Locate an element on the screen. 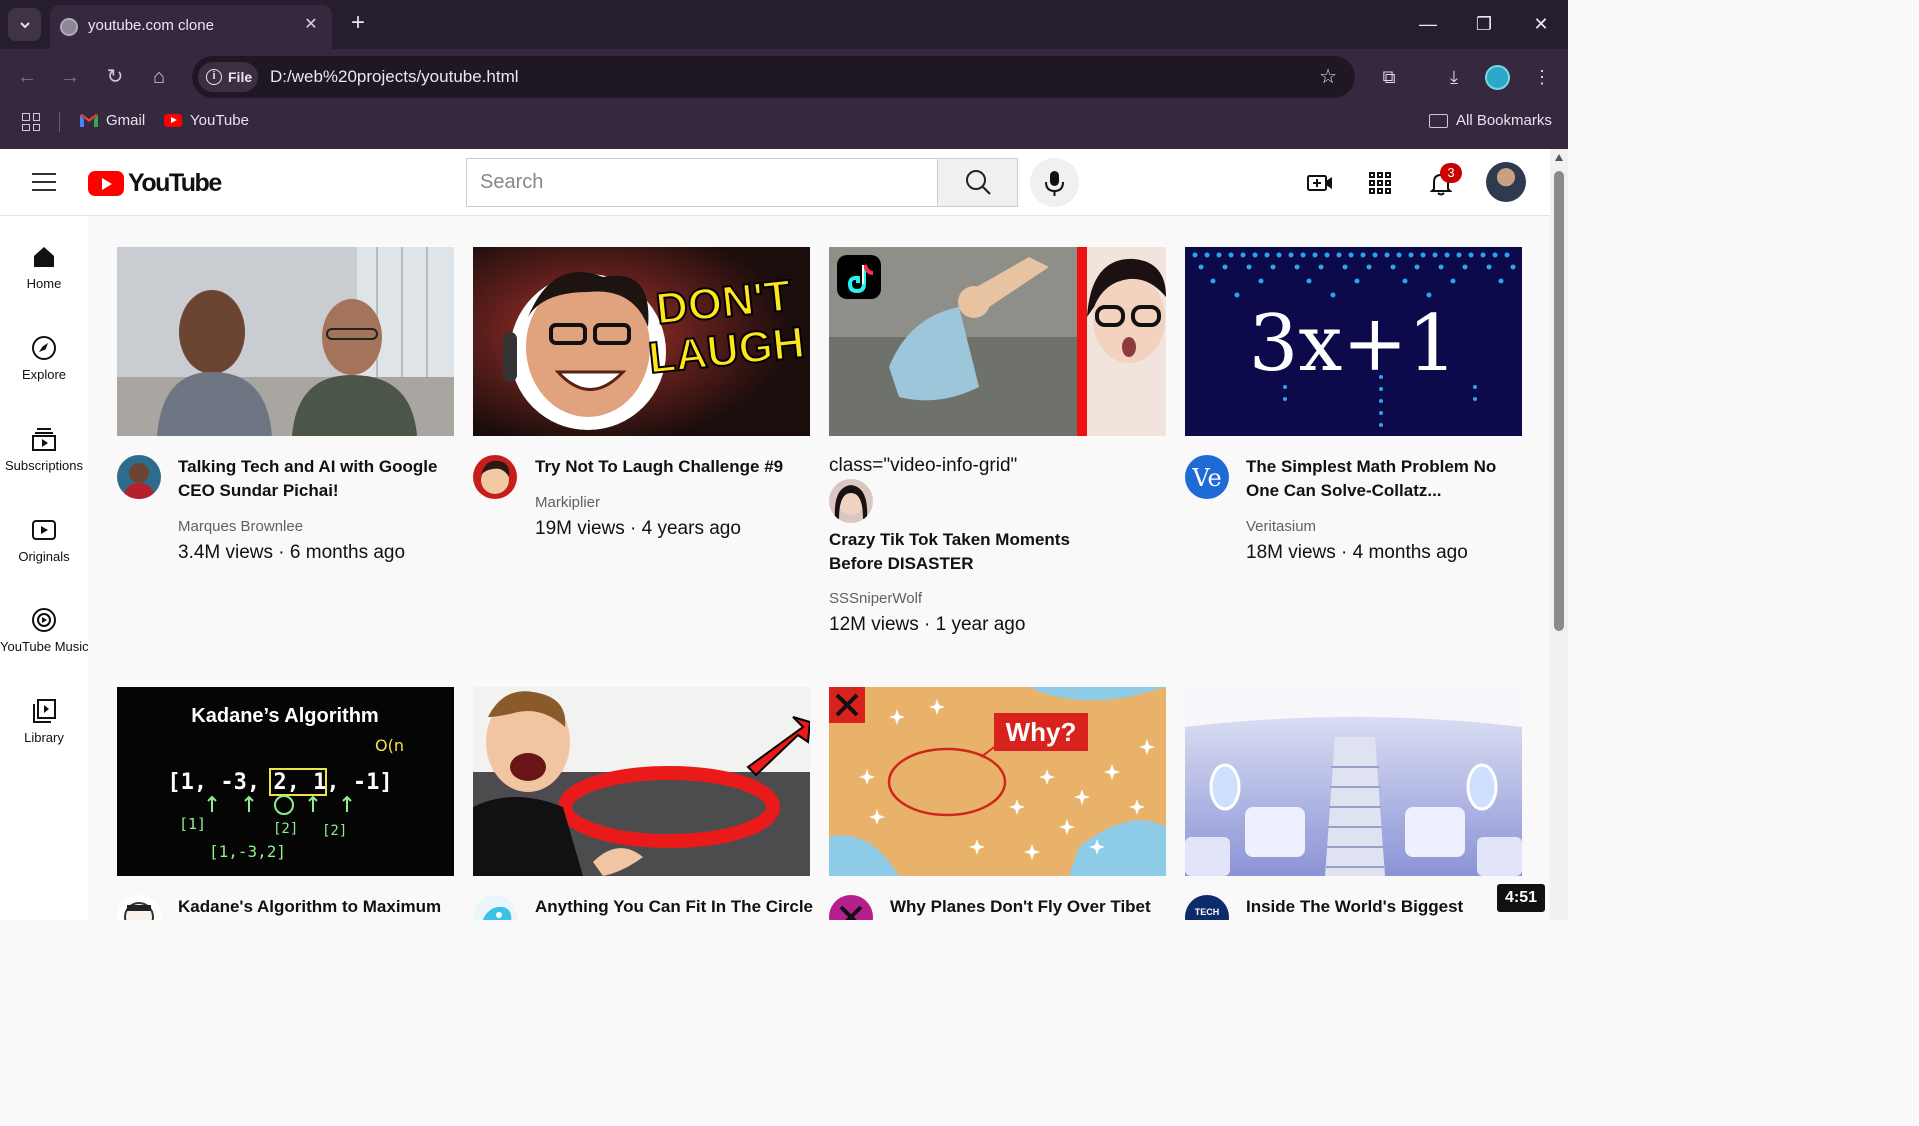  extensions-icon: ⧉ is located at coordinates (1389, 77).